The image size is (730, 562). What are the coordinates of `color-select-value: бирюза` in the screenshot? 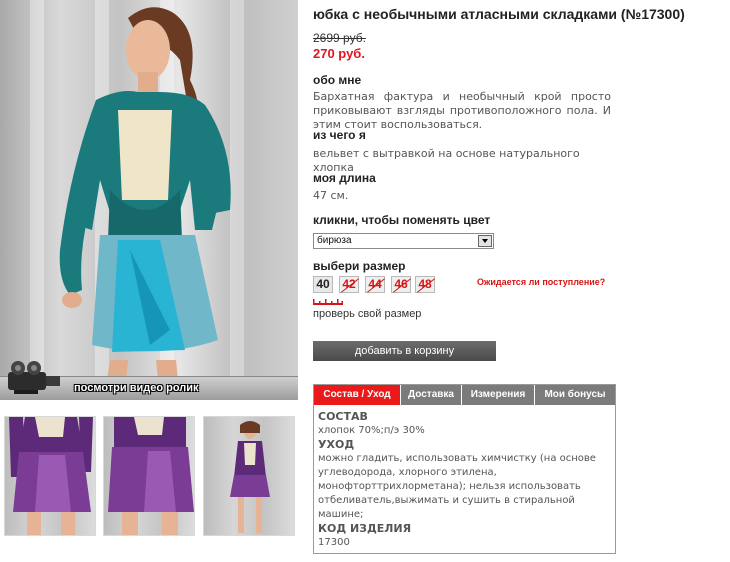 It's located at (334, 240).